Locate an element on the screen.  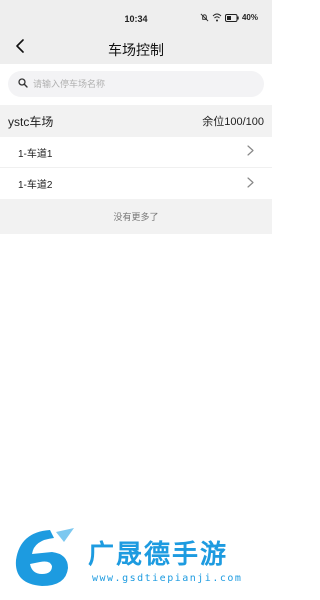
watermark-url: www.gsdtiepianji.com is located at coordinates (167, 578).